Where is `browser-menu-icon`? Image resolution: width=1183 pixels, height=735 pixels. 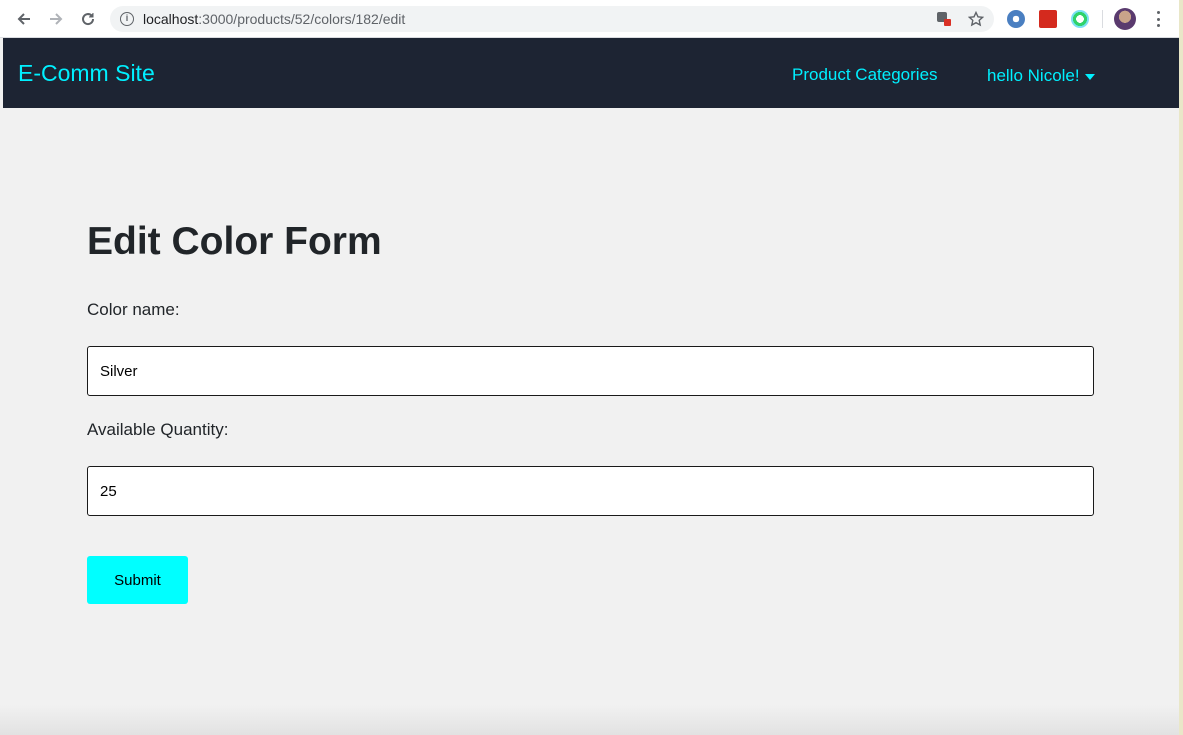 browser-menu-icon is located at coordinates (1158, 19).